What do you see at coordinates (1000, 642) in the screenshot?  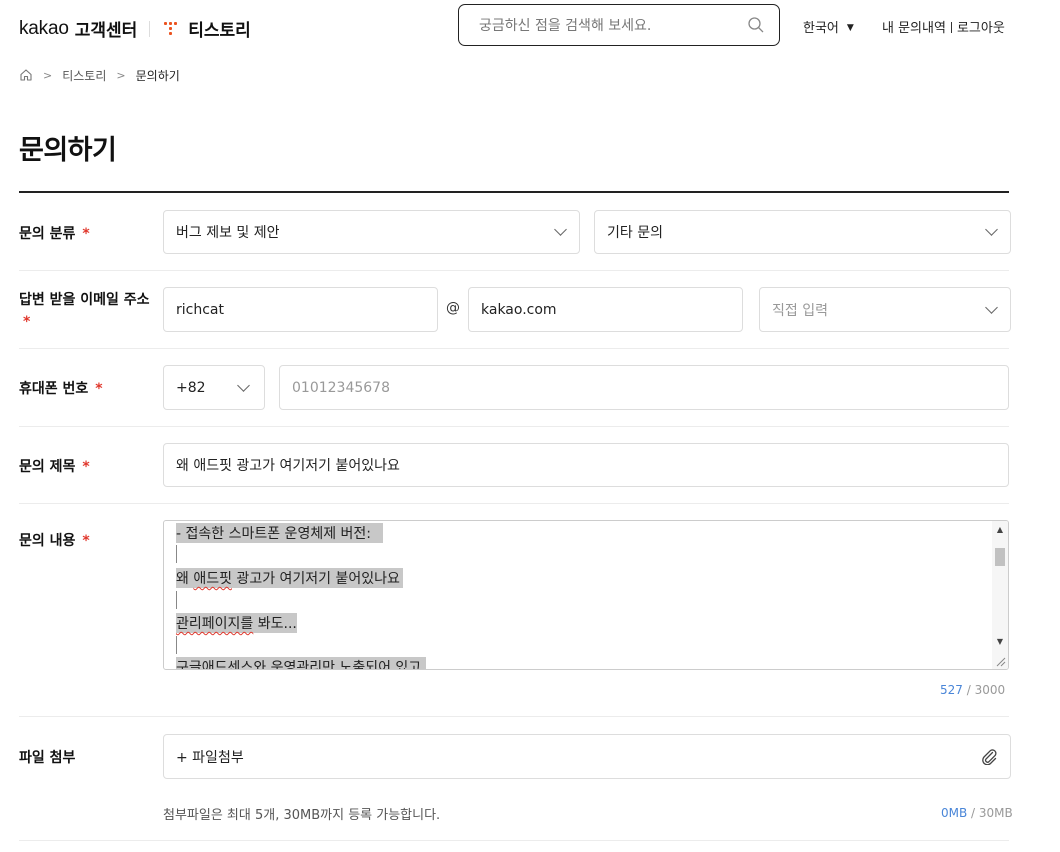 I see `scroll-down-icon: ▼` at bounding box center [1000, 642].